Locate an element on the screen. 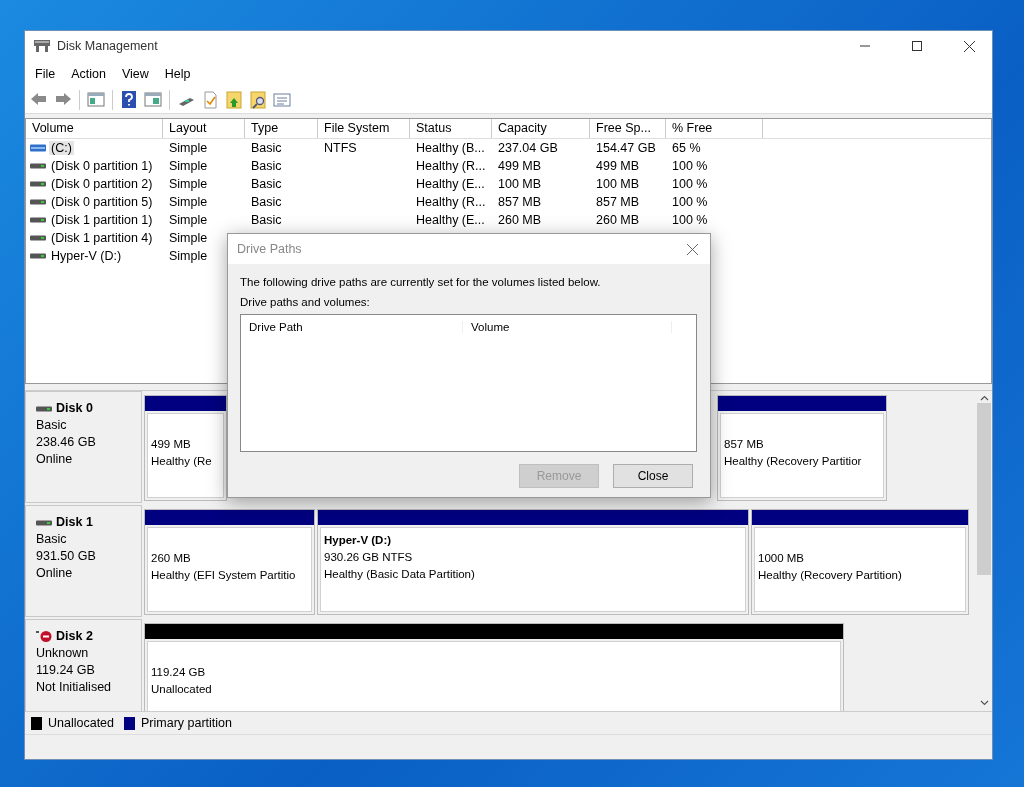  partition-block: 499 MB Healthy (Re is located at coordinates (185, 448).